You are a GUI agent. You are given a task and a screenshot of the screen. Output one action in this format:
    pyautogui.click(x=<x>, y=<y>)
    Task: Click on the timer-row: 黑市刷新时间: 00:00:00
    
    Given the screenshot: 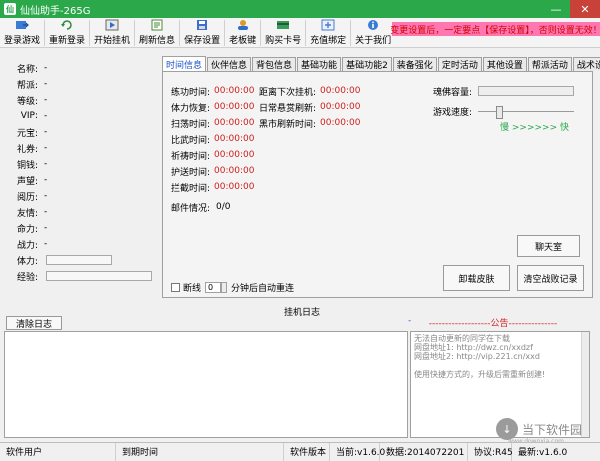 What is the action you would take?
    pyautogui.click(x=309, y=123)
    